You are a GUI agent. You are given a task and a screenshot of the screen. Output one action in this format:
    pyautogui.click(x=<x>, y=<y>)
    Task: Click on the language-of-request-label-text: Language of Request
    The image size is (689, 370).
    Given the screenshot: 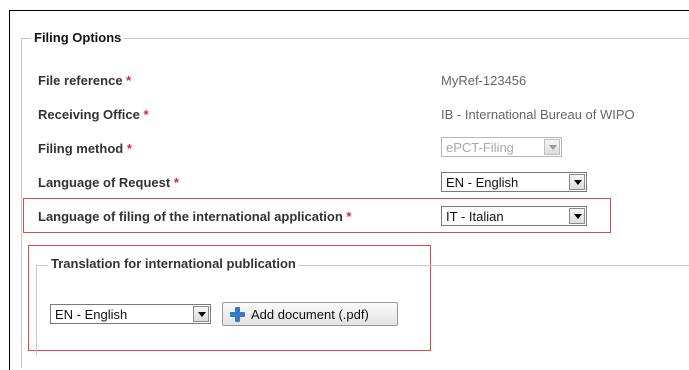 What is the action you would take?
    pyautogui.click(x=104, y=182)
    